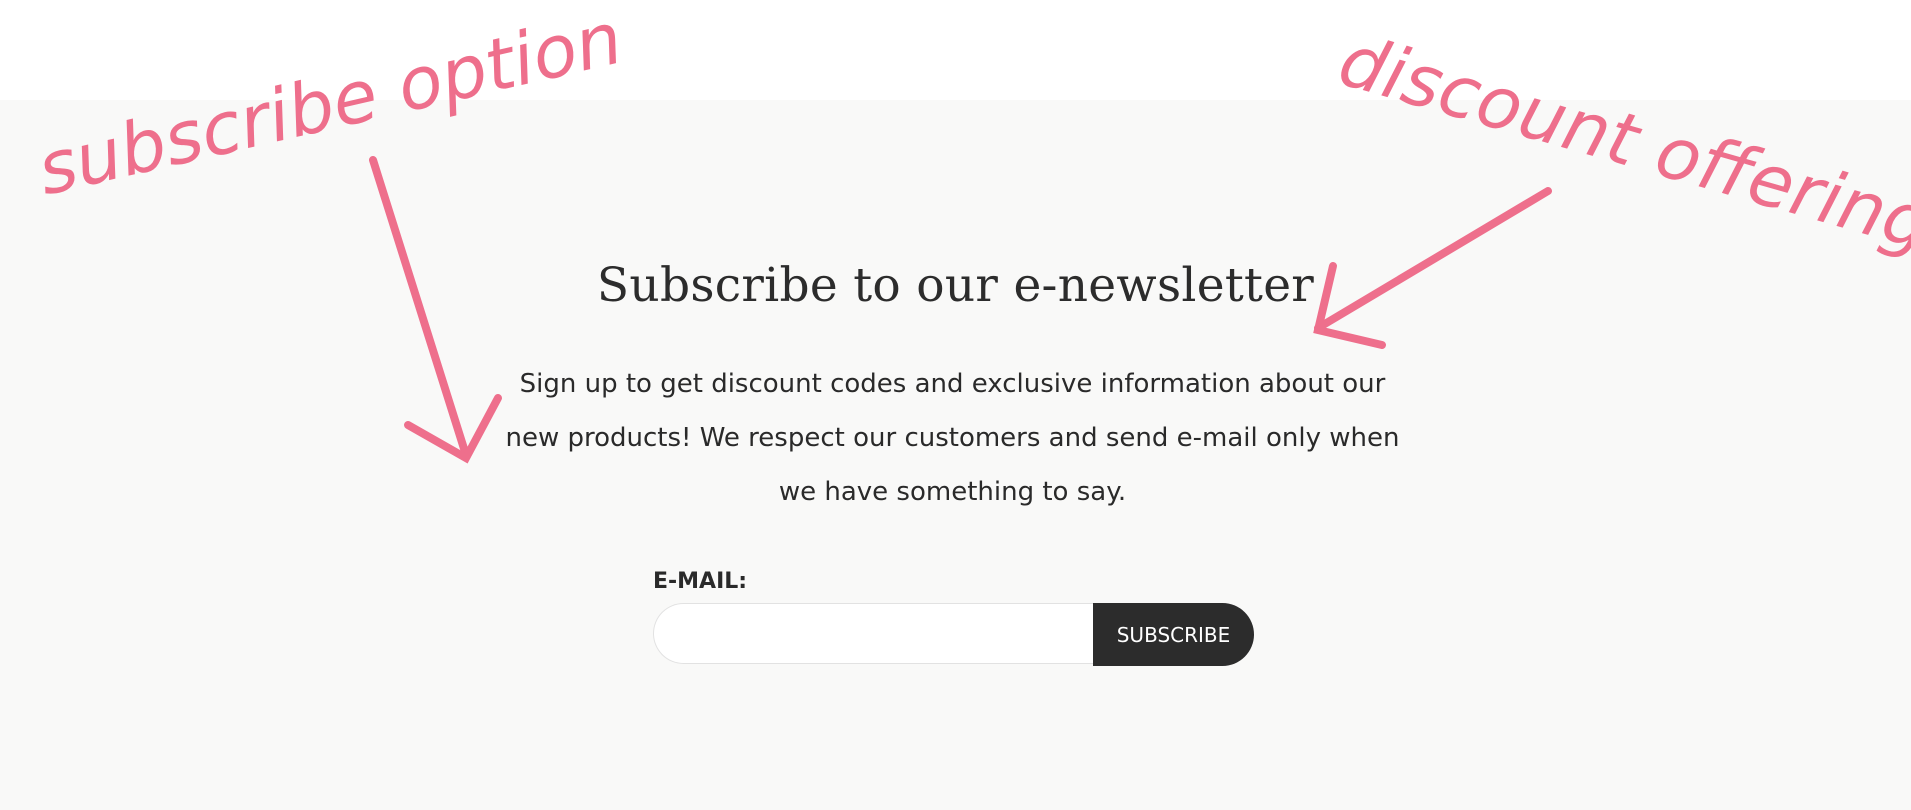 This screenshot has width=1911, height=810. What do you see at coordinates (700, 581) in the screenshot?
I see `email-label: E-MAIL:` at bounding box center [700, 581].